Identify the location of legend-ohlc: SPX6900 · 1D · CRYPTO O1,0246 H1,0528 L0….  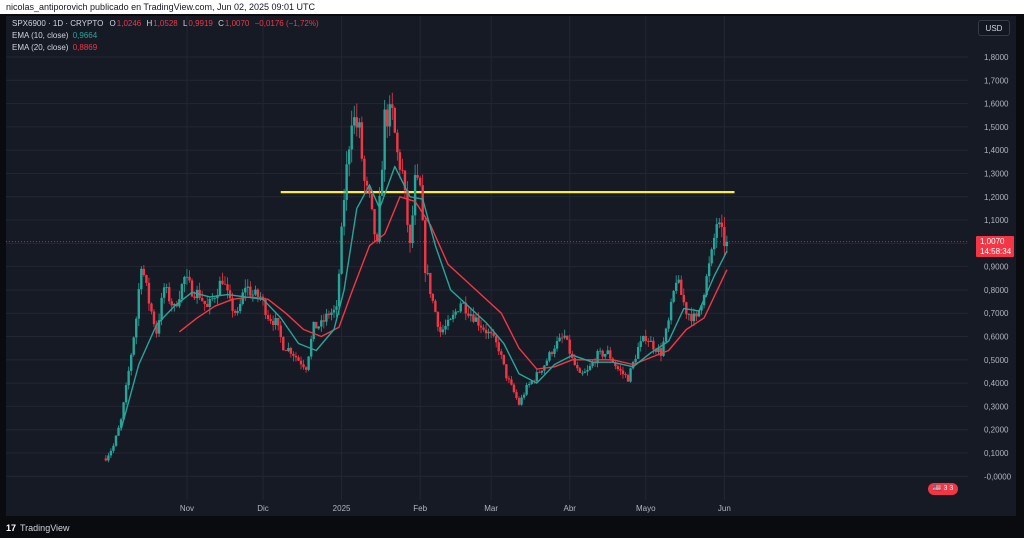
(165, 23).